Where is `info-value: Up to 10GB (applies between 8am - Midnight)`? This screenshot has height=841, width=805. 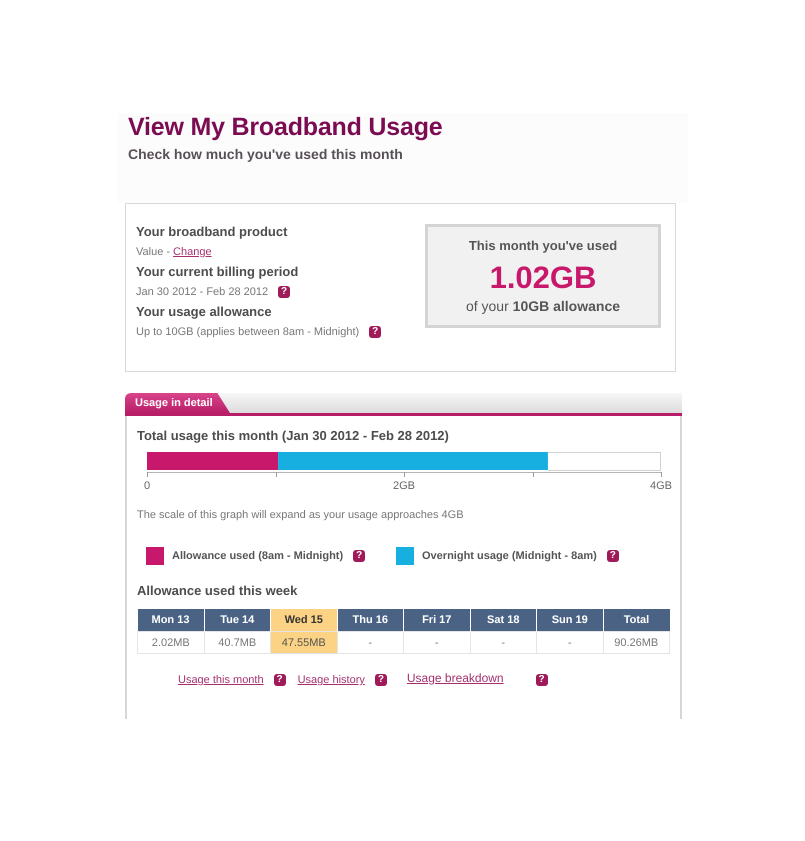
info-value: Up to 10GB (applies between 8am - Midnight) is located at coordinates (248, 332).